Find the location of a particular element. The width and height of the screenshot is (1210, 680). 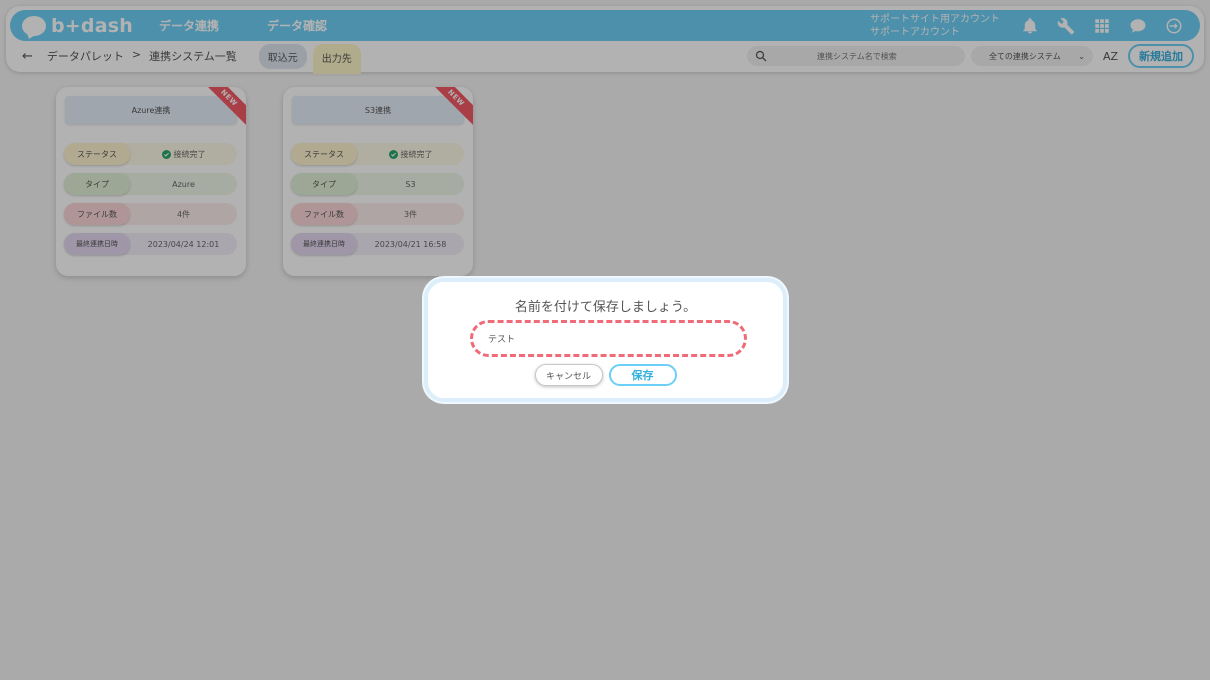

save-button: 保存 is located at coordinates (642, 375).